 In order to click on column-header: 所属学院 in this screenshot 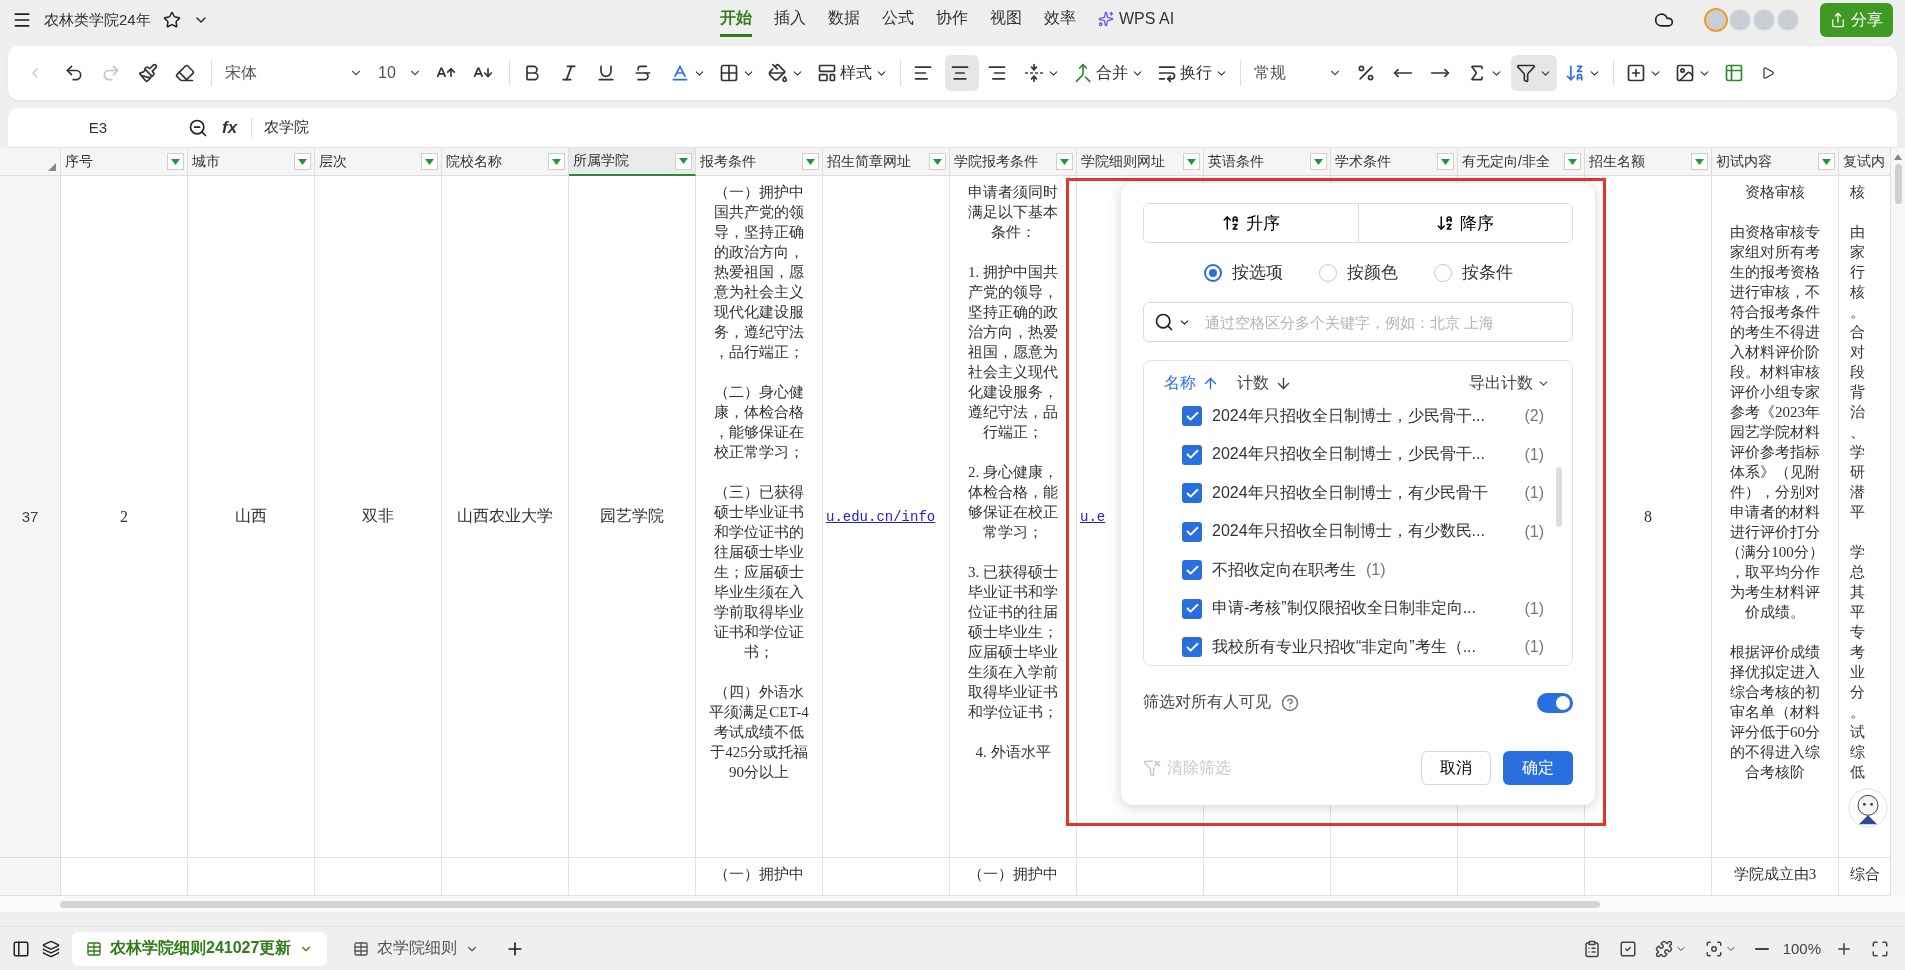, I will do `click(632, 162)`.